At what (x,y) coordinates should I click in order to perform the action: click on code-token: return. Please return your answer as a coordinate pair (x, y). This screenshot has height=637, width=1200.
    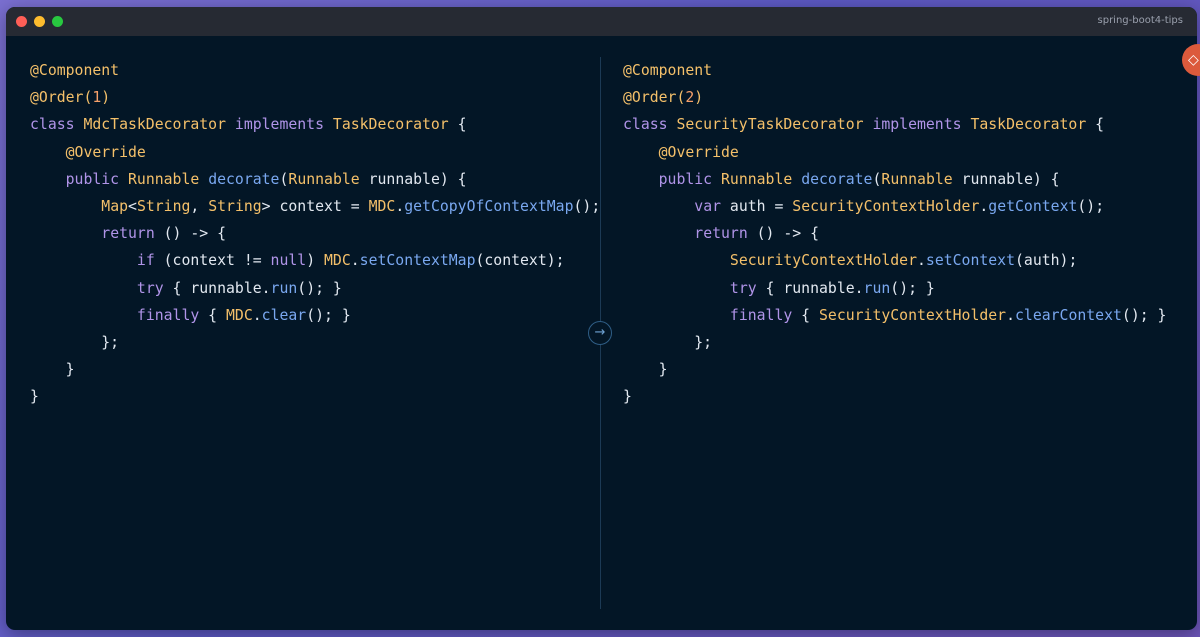
    Looking at the image, I should click on (128, 234).